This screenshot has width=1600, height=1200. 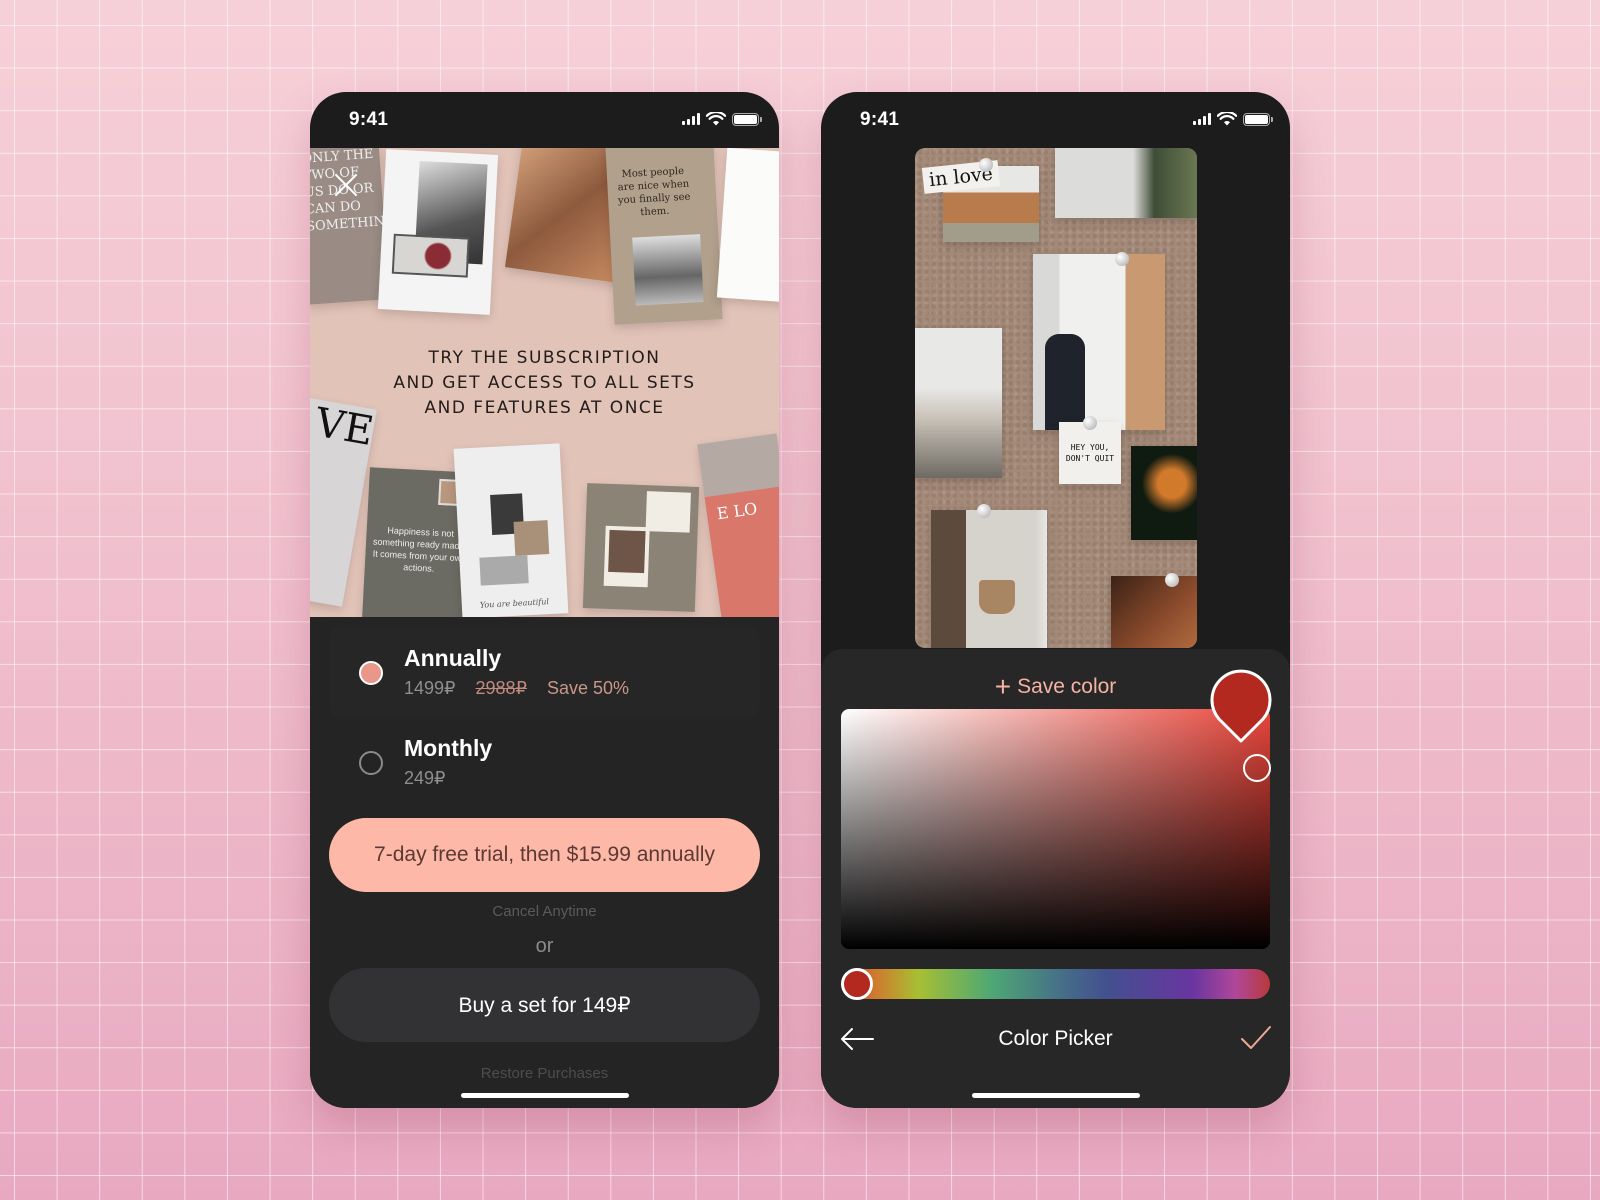 I want to click on plan-option-monthly: Monthly 249₽, so click(x=544, y=762).